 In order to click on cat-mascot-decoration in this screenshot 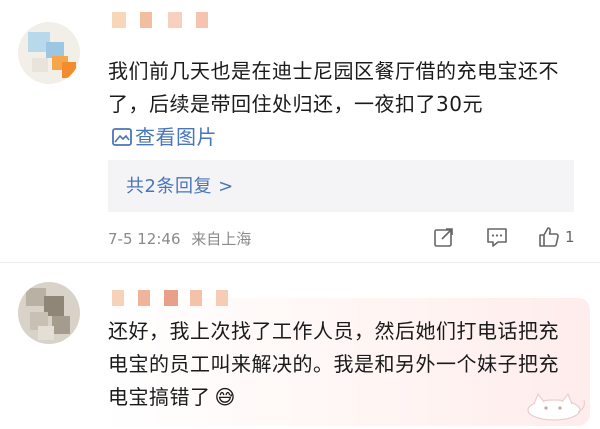, I will do `click(556, 406)`.